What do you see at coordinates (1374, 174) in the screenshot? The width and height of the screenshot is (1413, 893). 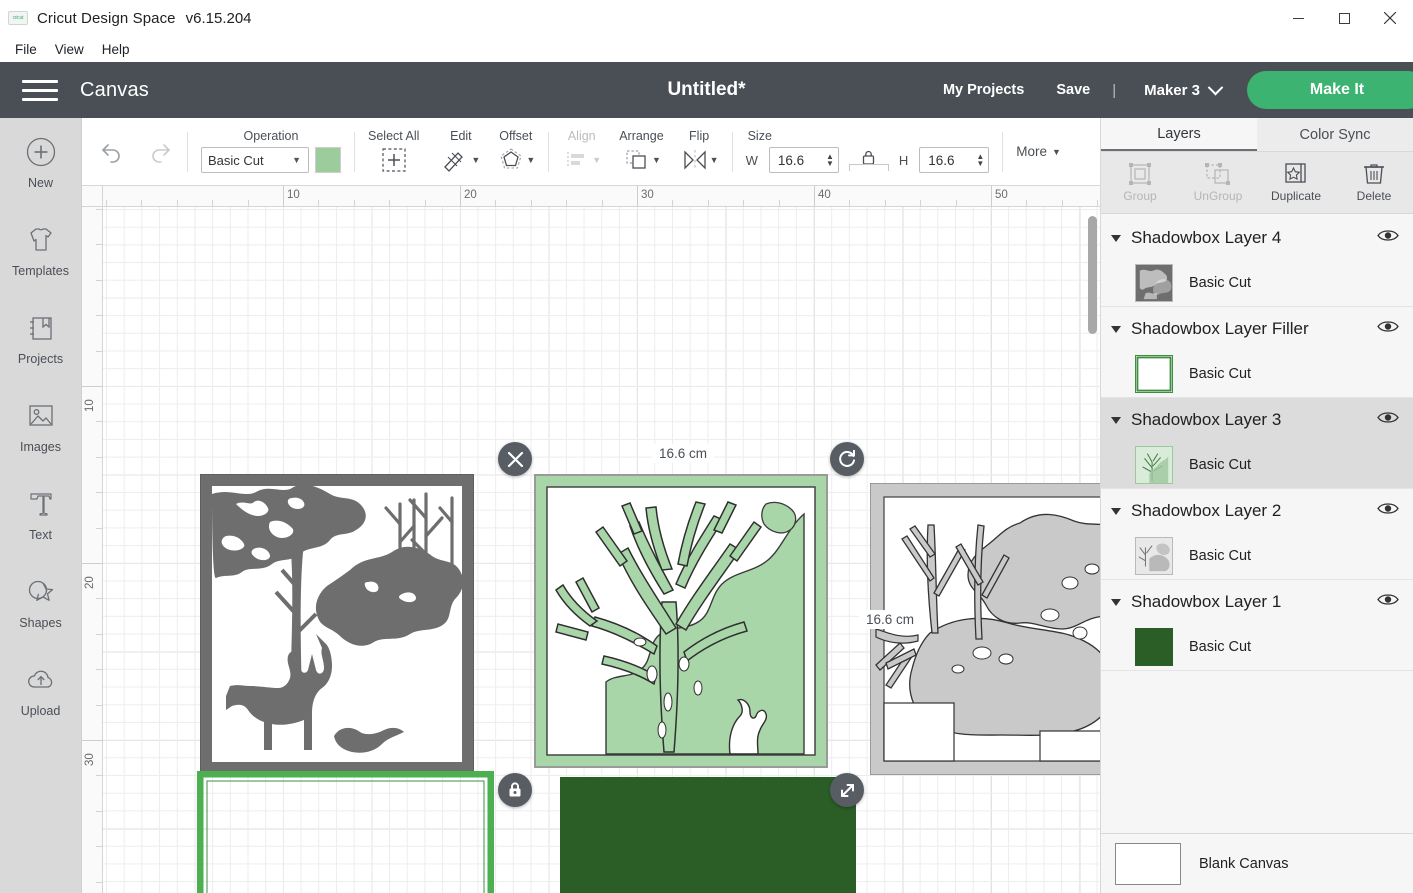 I see `trash-icon` at bounding box center [1374, 174].